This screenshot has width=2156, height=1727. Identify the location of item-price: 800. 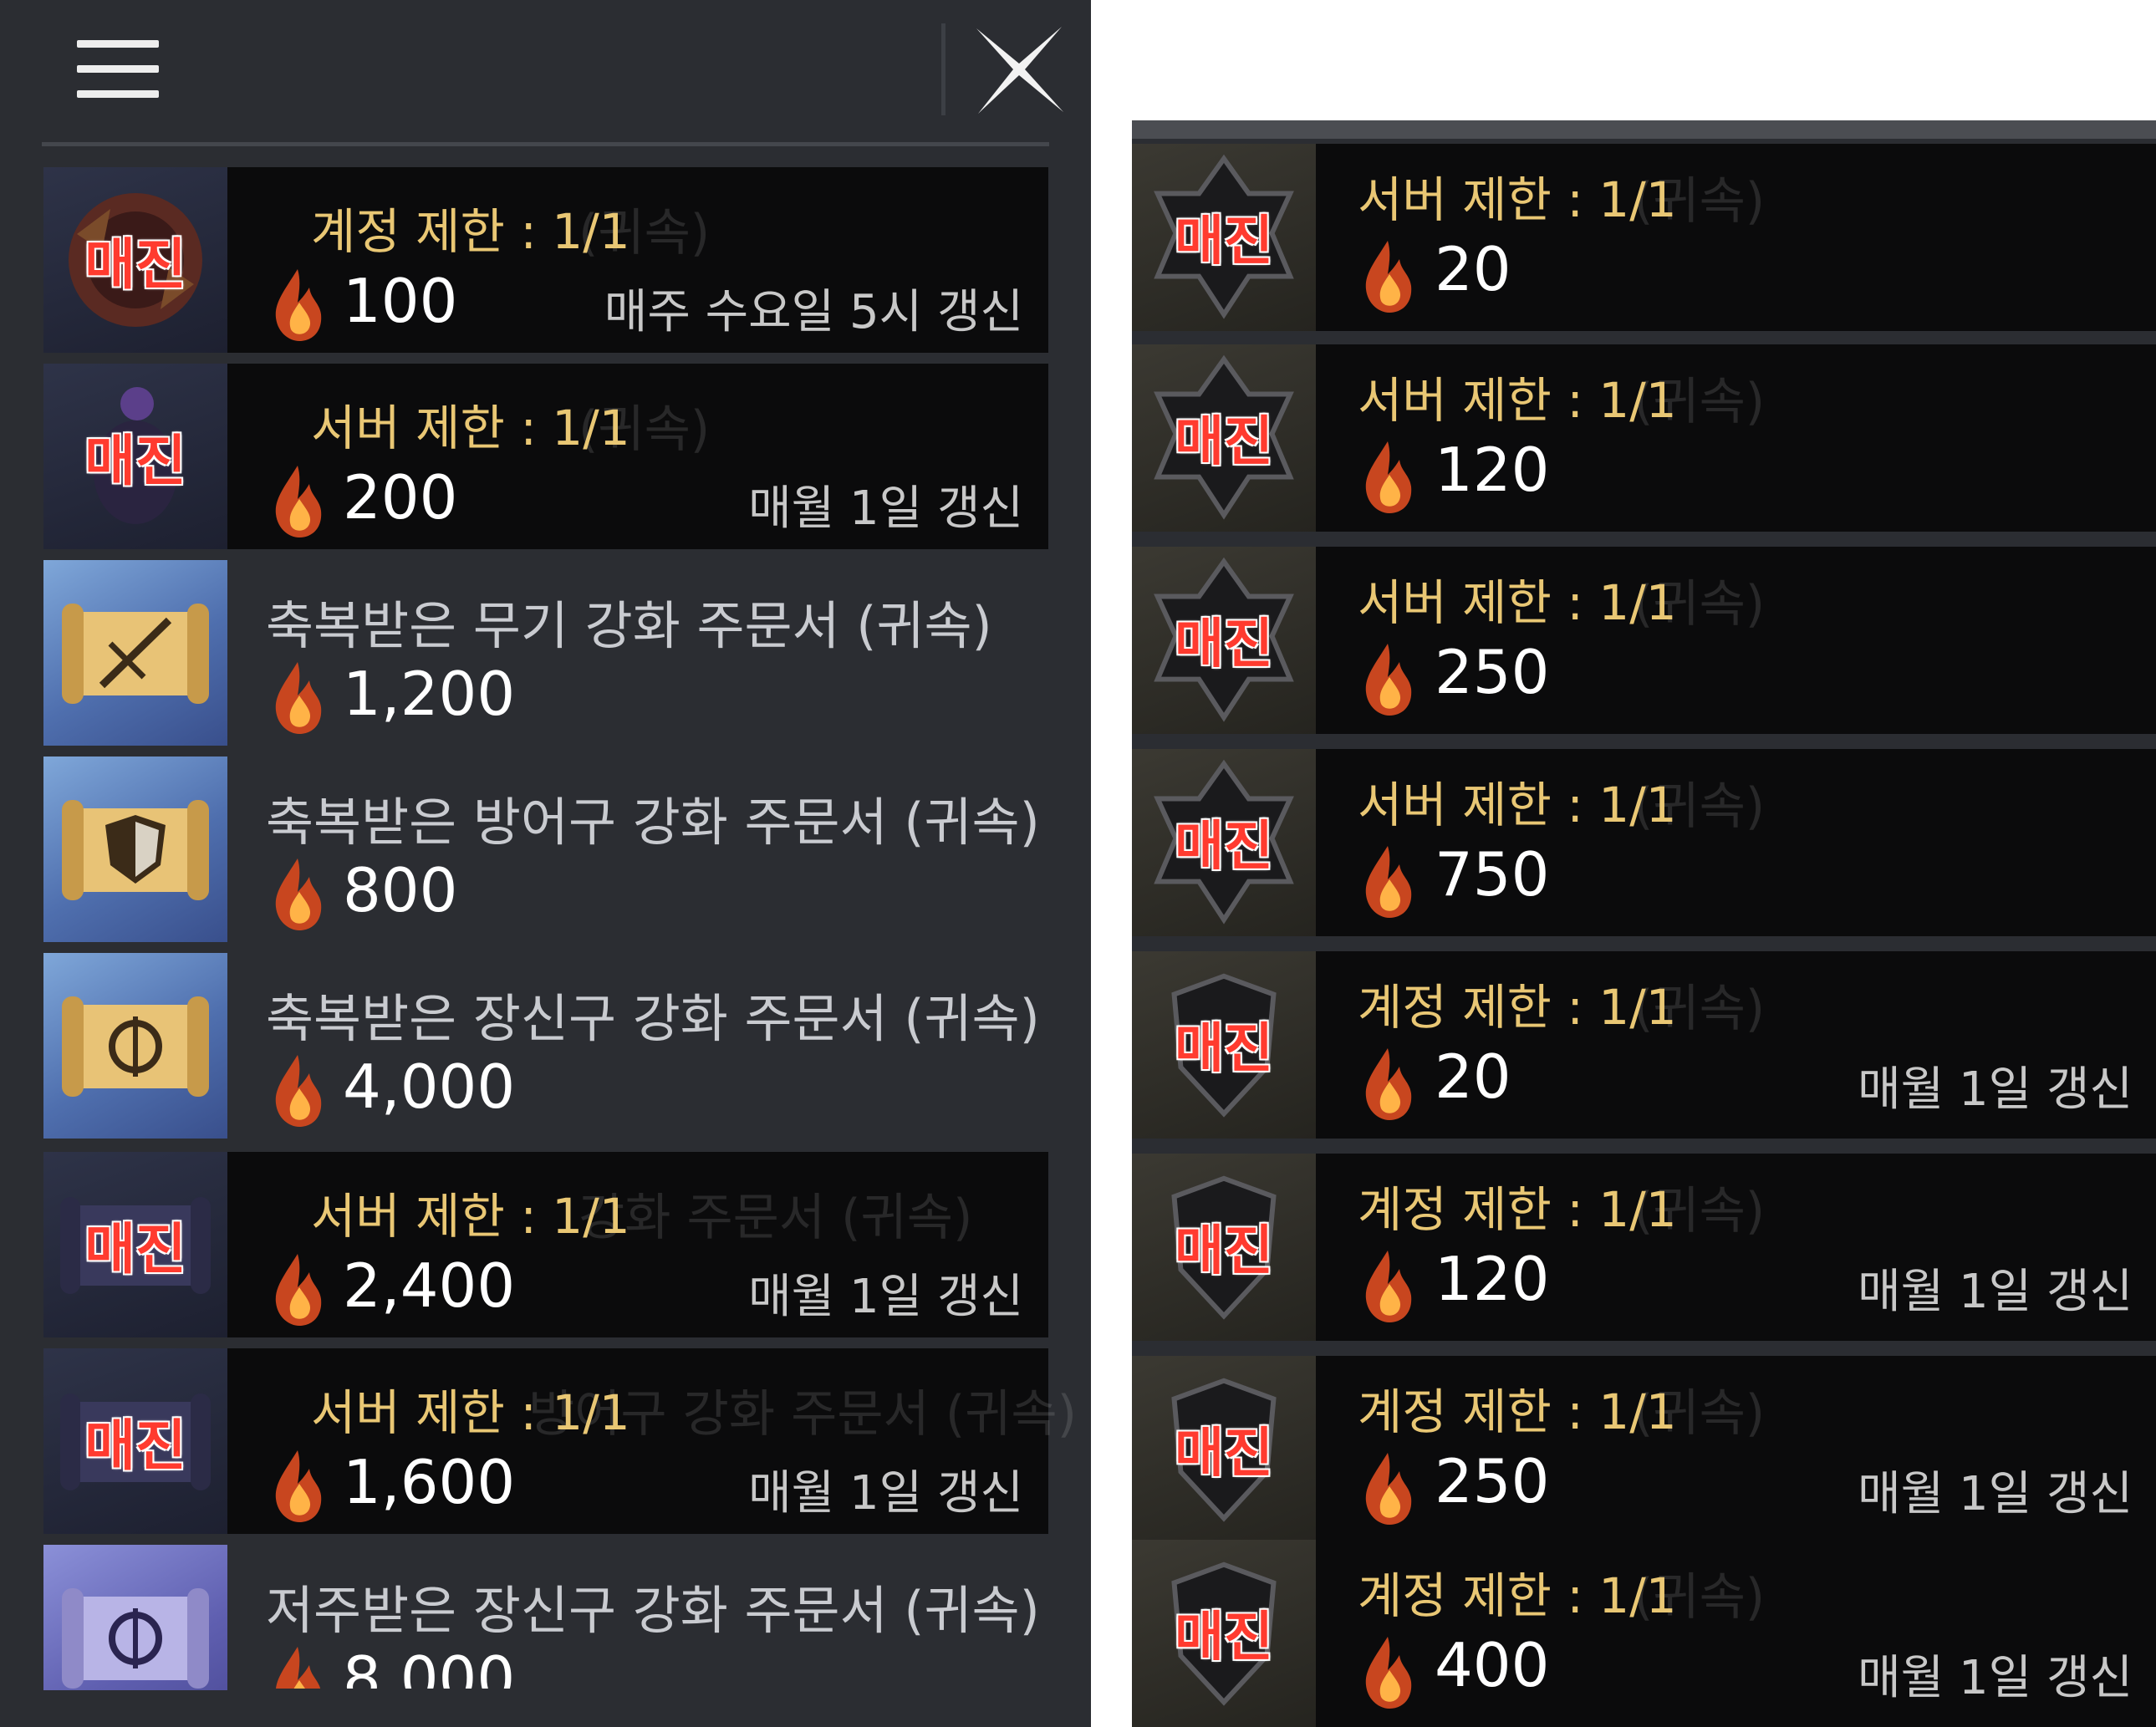
(401, 890).